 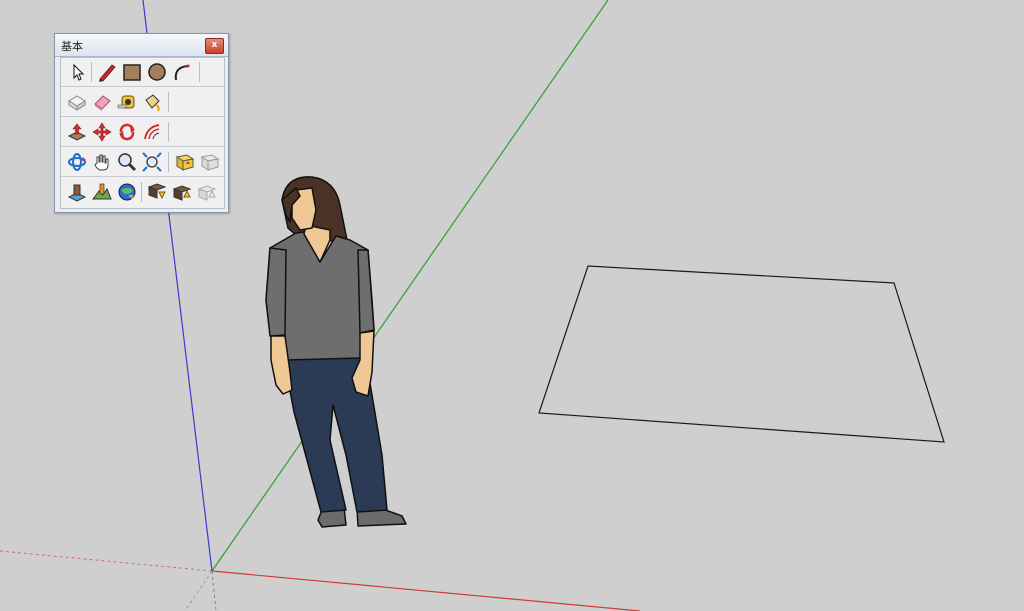 What do you see at coordinates (207, 192) in the screenshot?
I see `share-component-icon` at bounding box center [207, 192].